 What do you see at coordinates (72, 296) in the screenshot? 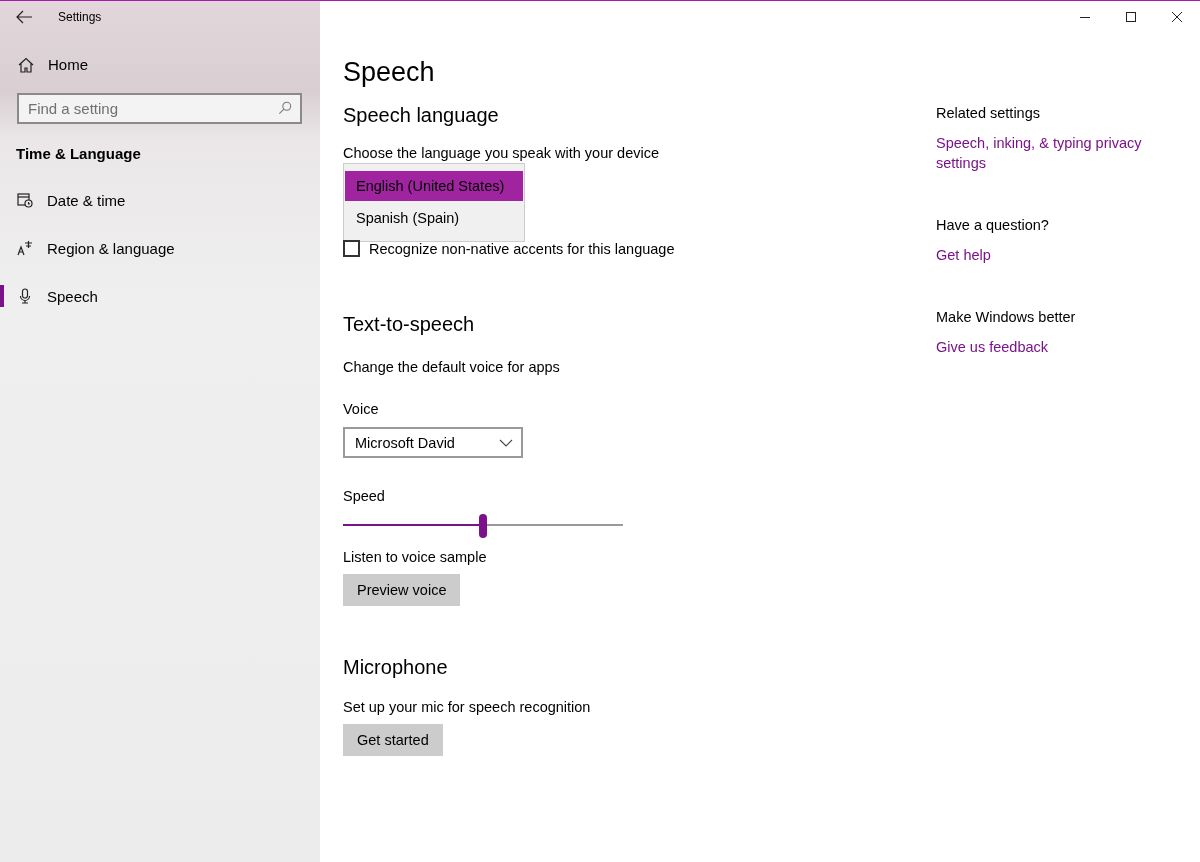
I see `sidebar-item-label: Speech` at bounding box center [72, 296].